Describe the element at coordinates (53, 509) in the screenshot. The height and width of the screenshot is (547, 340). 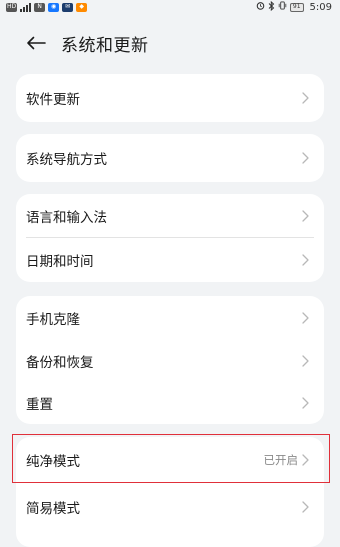
I see `settings-item-label: 简易模式` at that location.